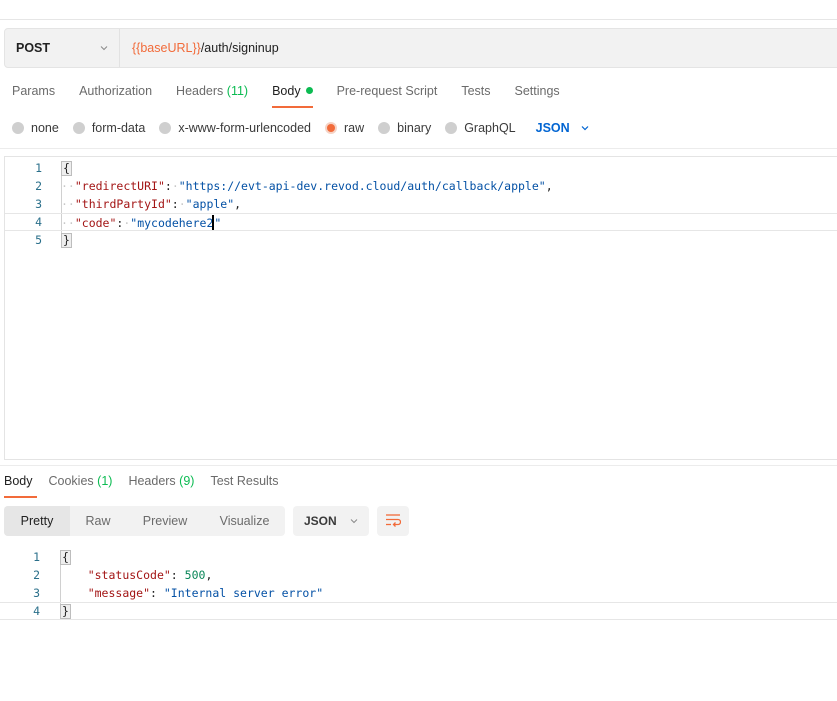 This screenshot has height=701, width=837. I want to click on tab-label: Pre-request Script, so click(387, 91).